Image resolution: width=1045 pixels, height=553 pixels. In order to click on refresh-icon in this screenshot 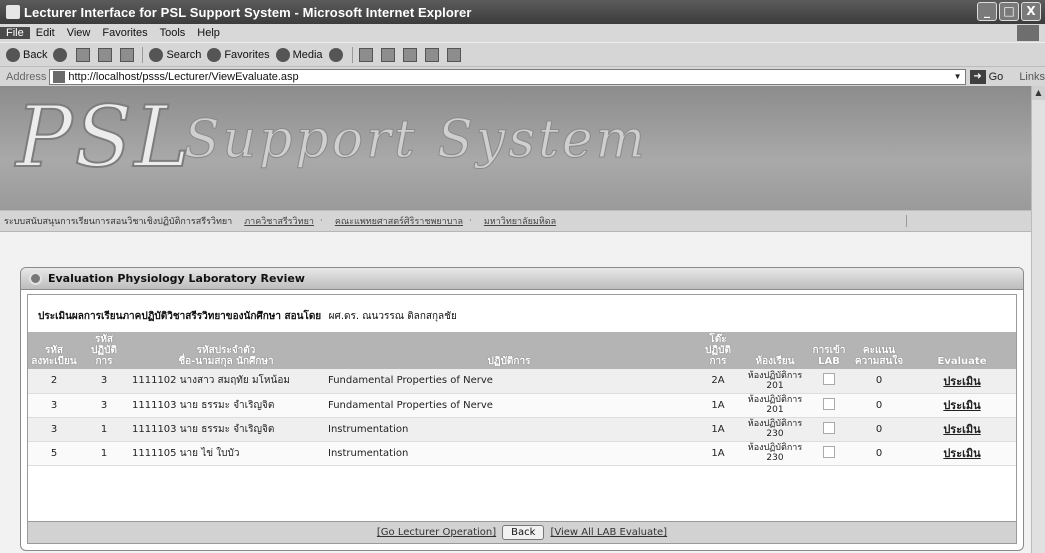, I will do `click(105, 54)`.